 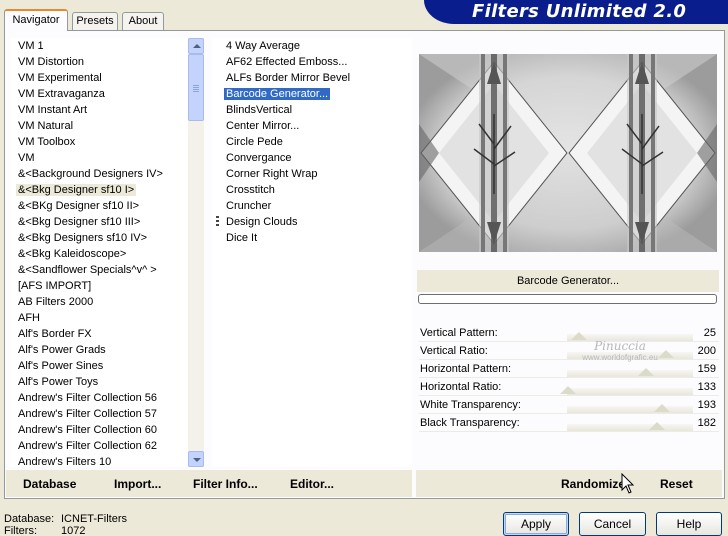 I want to click on category-item: &<Bkg Kaleidoscope>, so click(x=101, y=254).